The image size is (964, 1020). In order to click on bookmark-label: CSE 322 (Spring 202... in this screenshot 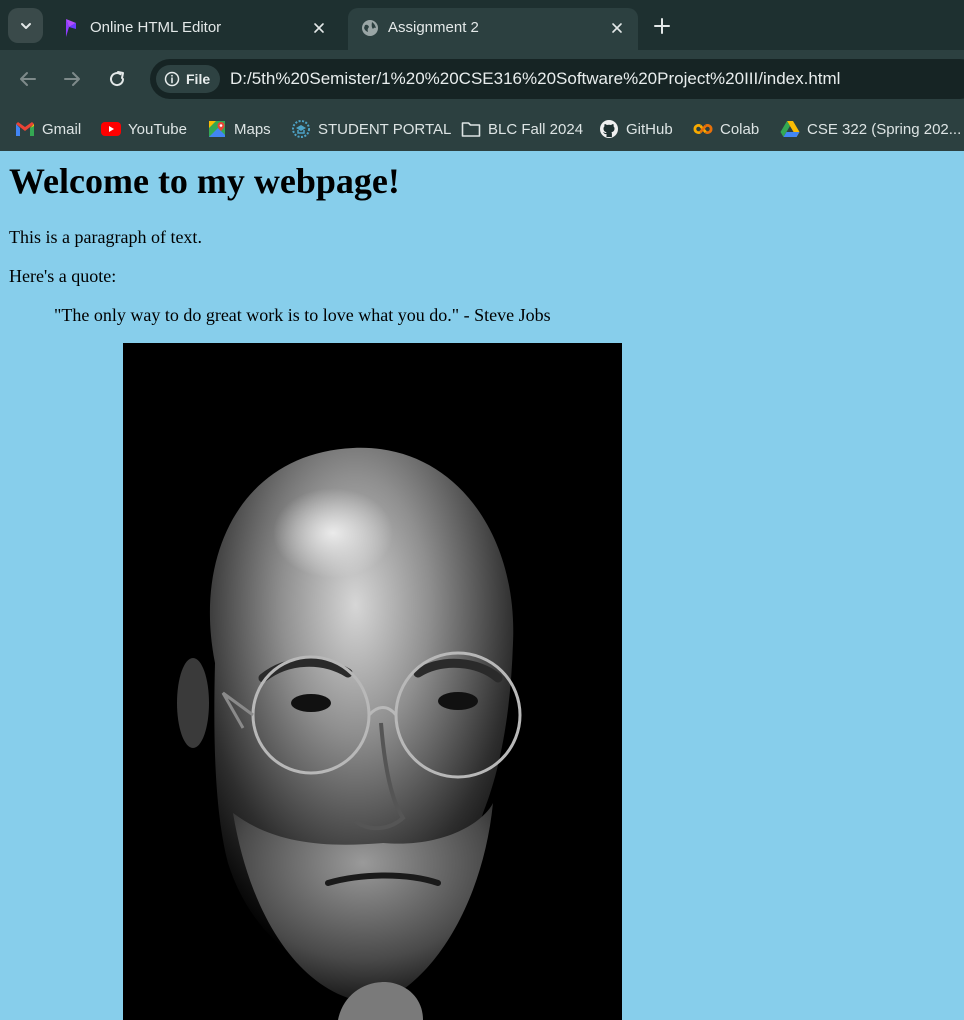, I will do `click(884, 129)`.